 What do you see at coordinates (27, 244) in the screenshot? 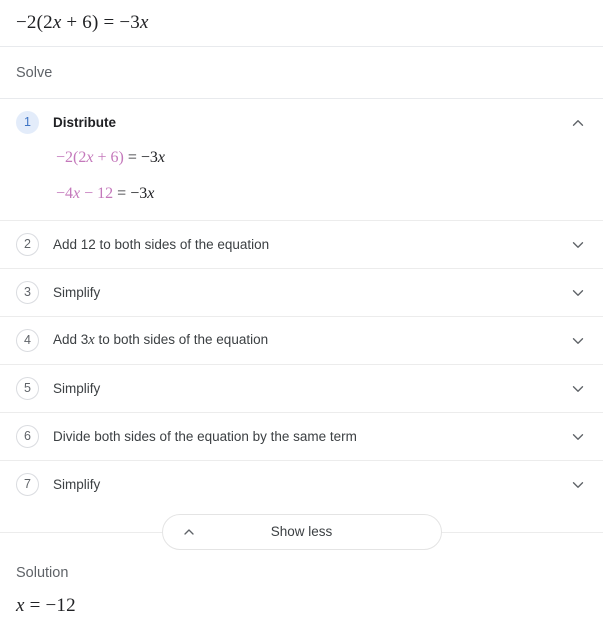
I see `step-number-badge: 2` at bounding box center [27, 244].